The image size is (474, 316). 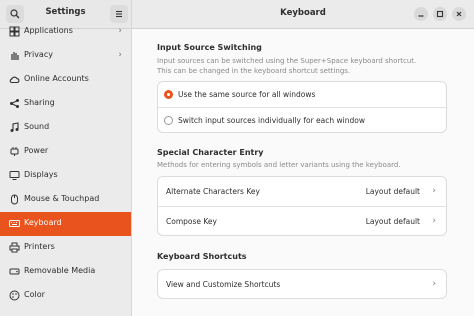 What do you see at coordinates (56, 78) in the screenshot?
I see `sidebar-item-label: Online Accounts` at bounding box center [56, 78].